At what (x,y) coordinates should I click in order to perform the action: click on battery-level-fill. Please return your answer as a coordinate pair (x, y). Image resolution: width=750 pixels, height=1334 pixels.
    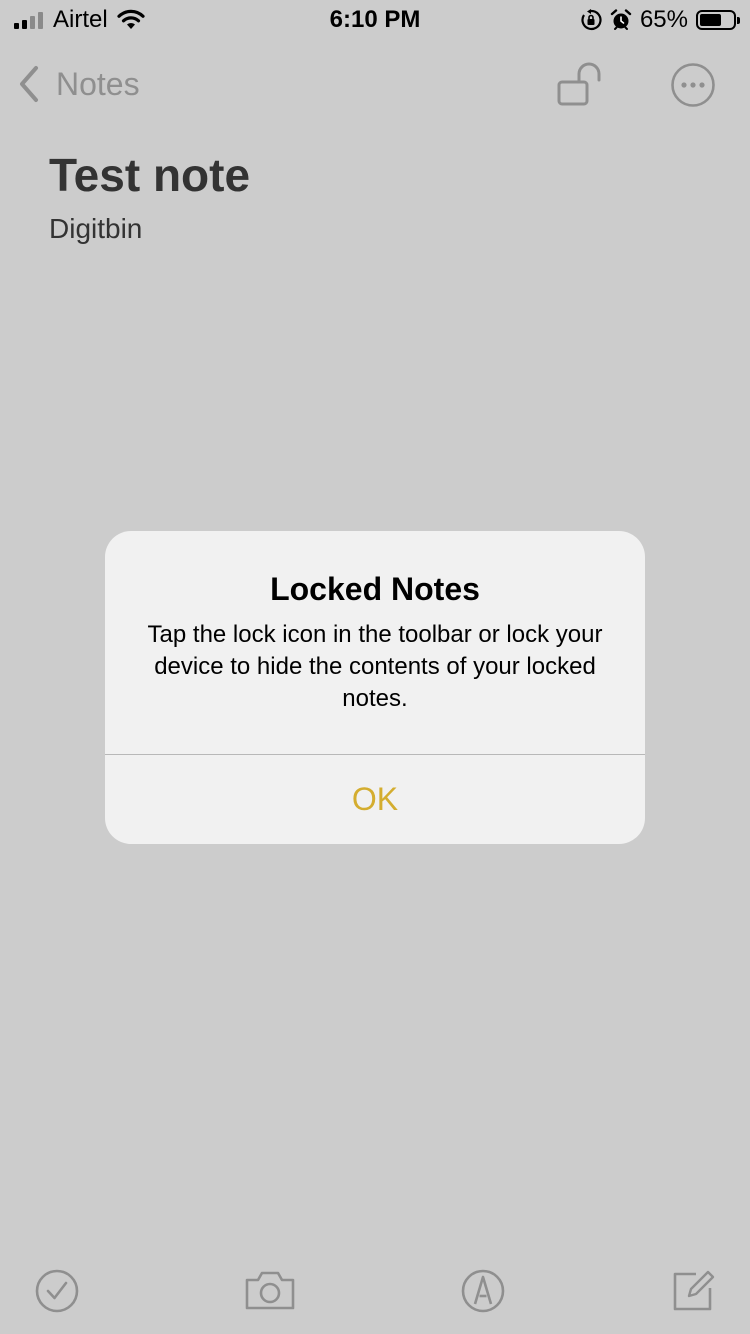
    Looking at the image, I should click on (710, 20).